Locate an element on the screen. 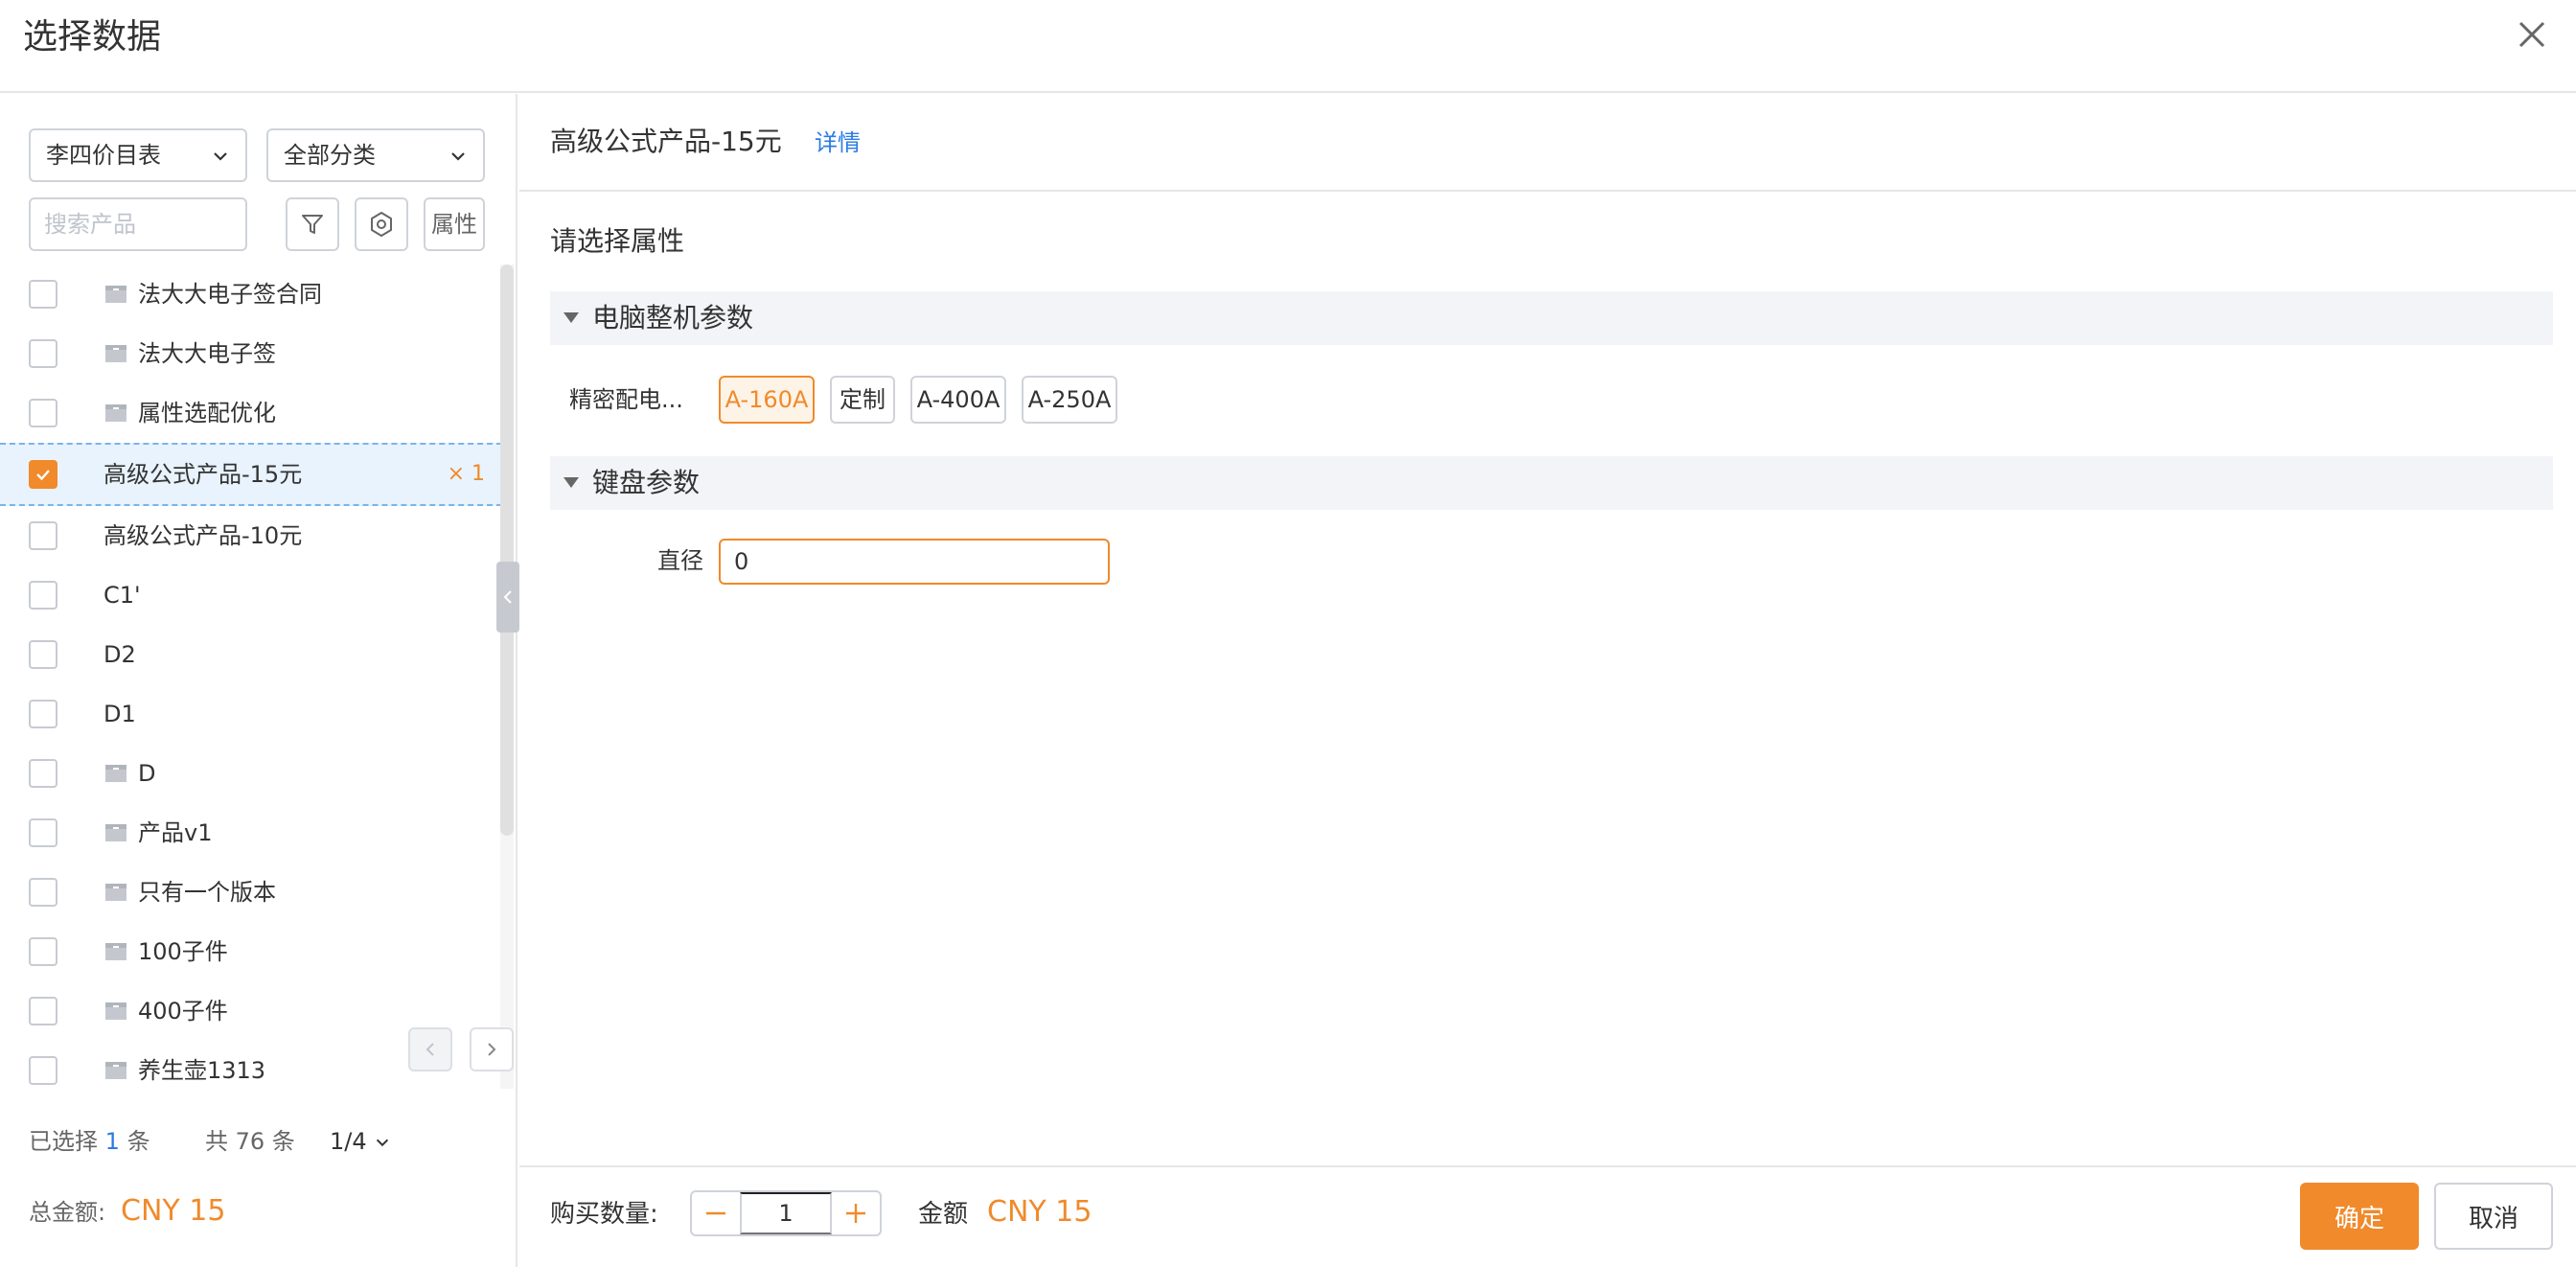 The width and height of the screenshot is (2576, 1267). increment-button is located at coordinates (856, 1213).